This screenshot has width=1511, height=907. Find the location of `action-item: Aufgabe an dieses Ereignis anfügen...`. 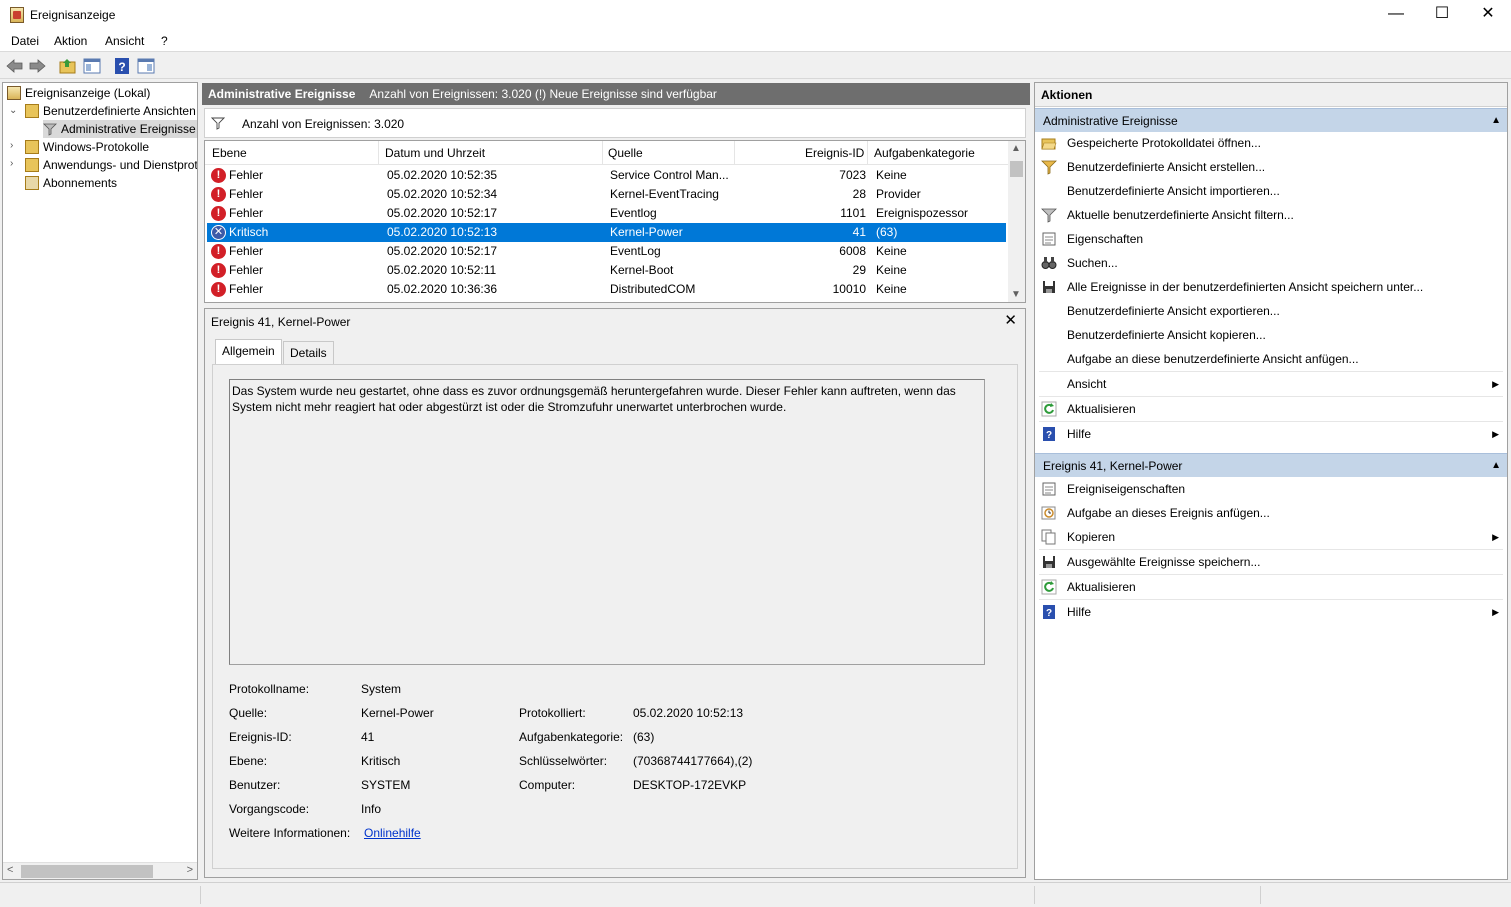

action-item: Aufgabe an dieses Ereignis anfügen... is located at coordinates (1271, 513).